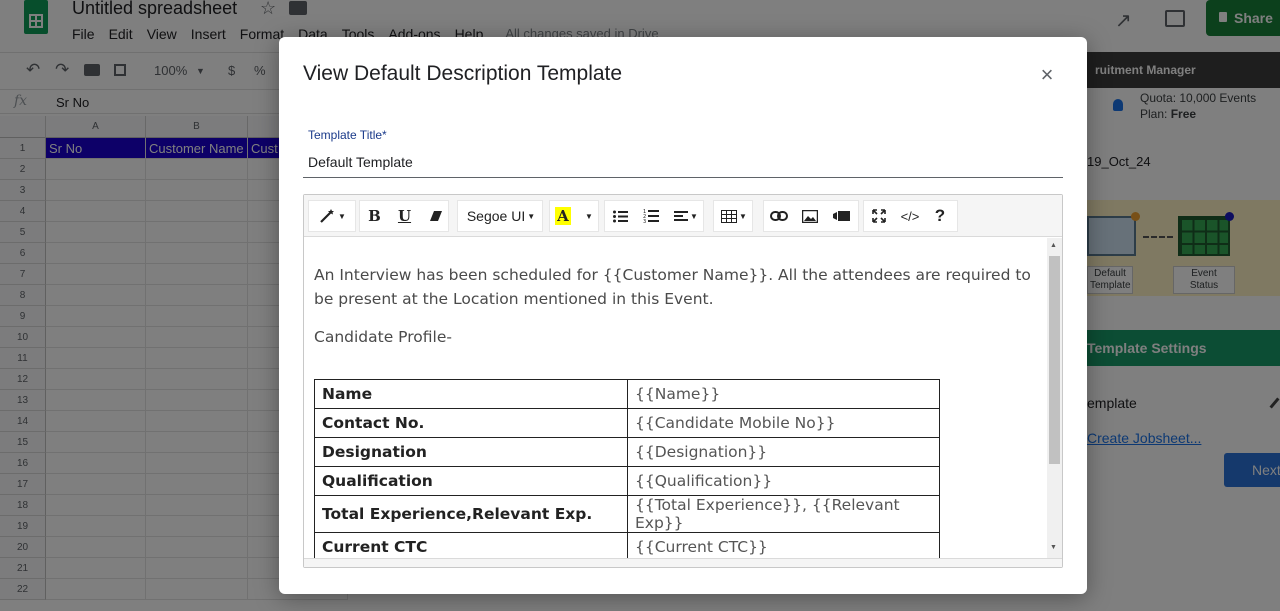 This screenshot has height=611, width=1280. Describe the element at coordinates (383, 337) in the screenshot. I see `paragraph-candidate-profile: Candidate Profile-` at that location.